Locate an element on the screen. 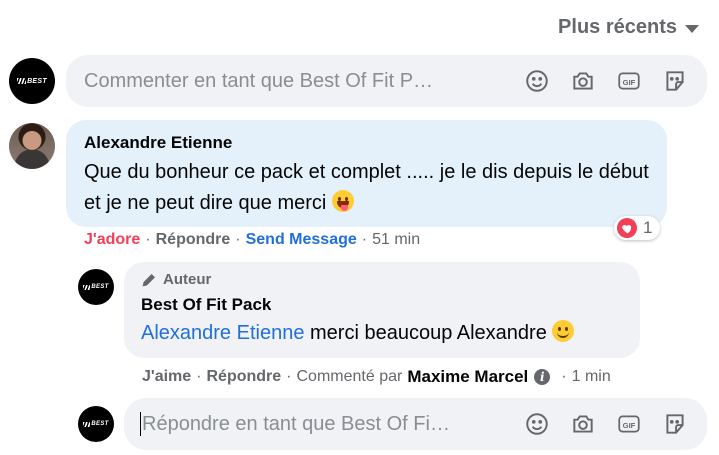 This screenshot has width=719, height=455. winking-tongue-emoji-icon is located at coordinates (342, 201).